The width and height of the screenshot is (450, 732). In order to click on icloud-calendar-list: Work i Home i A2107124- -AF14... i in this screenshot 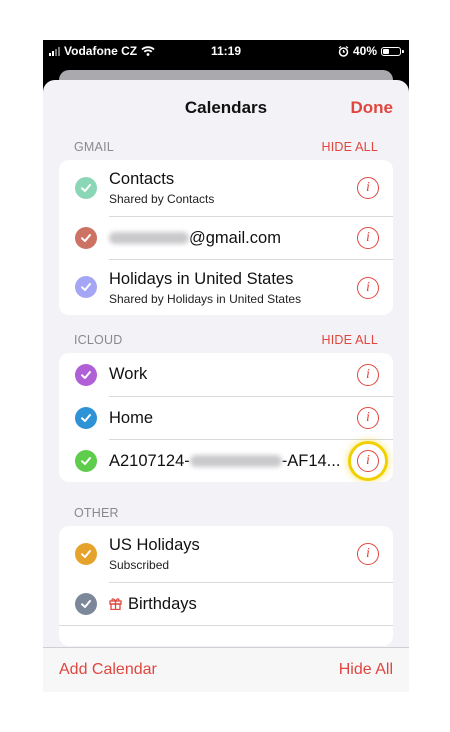, I will do `click(226, 417)`.